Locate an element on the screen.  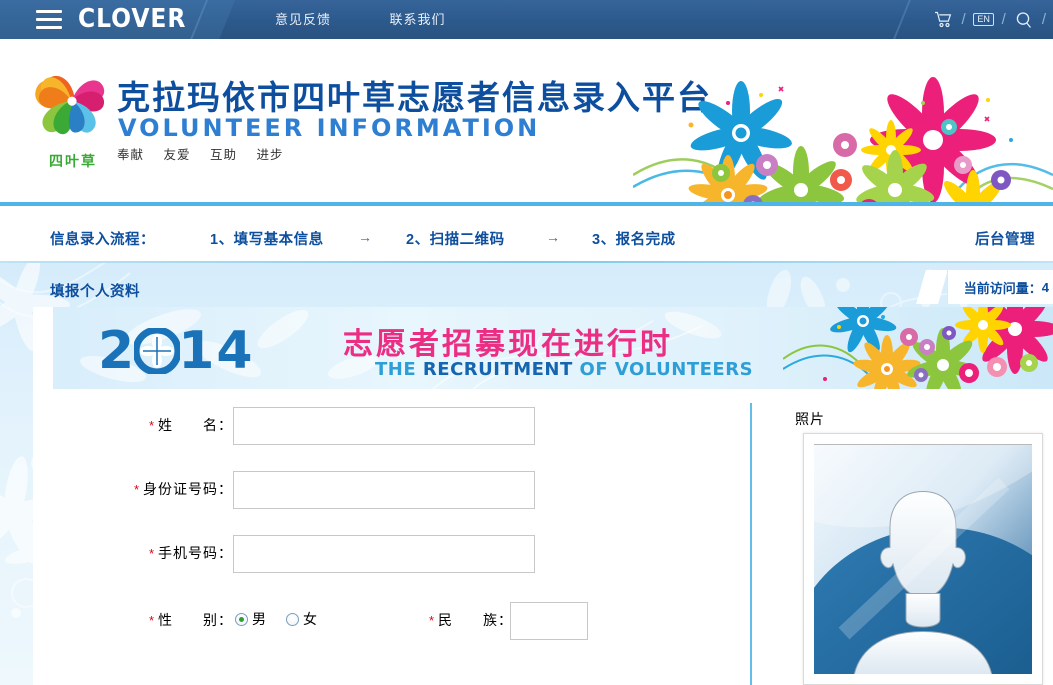
label-phone: * 手机号码： is located at coordinates (148, 553).